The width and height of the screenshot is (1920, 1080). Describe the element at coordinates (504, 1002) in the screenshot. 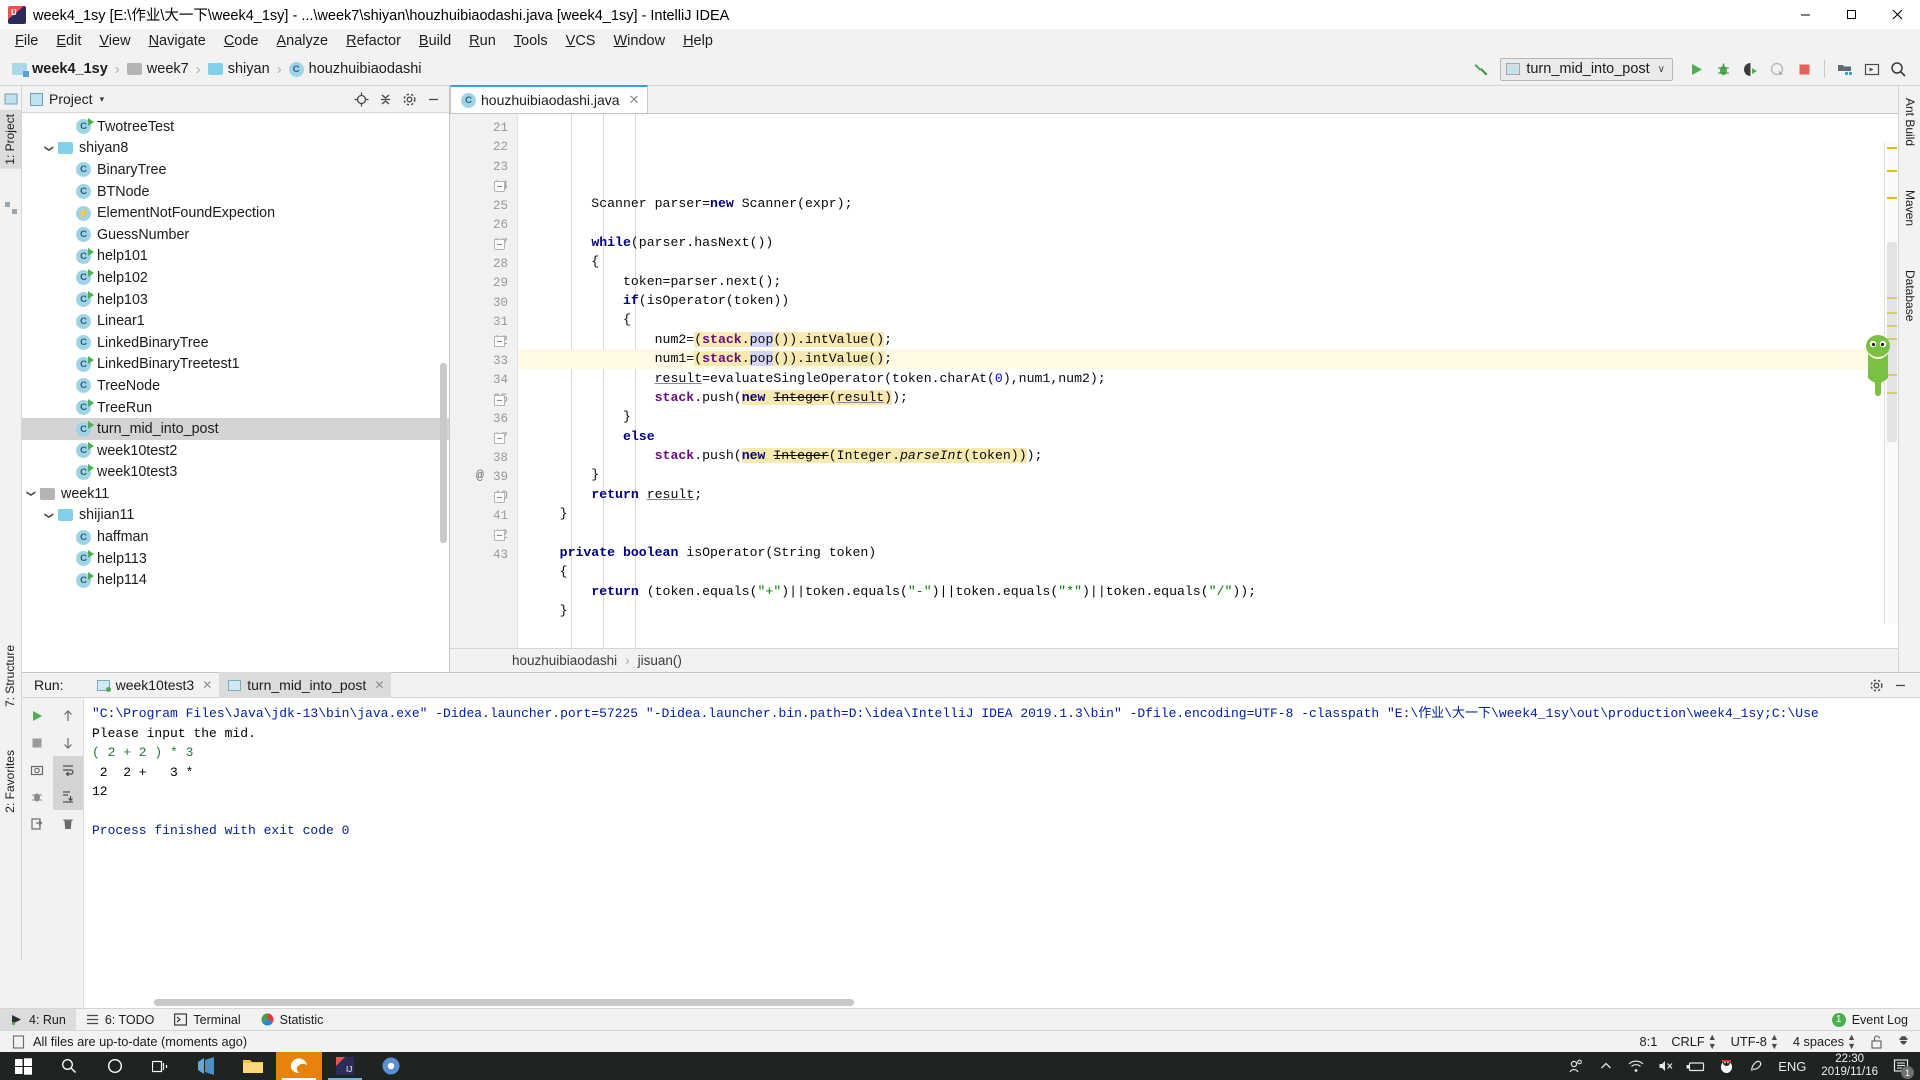

I see `console-horizontal-scrollbar` at that location.